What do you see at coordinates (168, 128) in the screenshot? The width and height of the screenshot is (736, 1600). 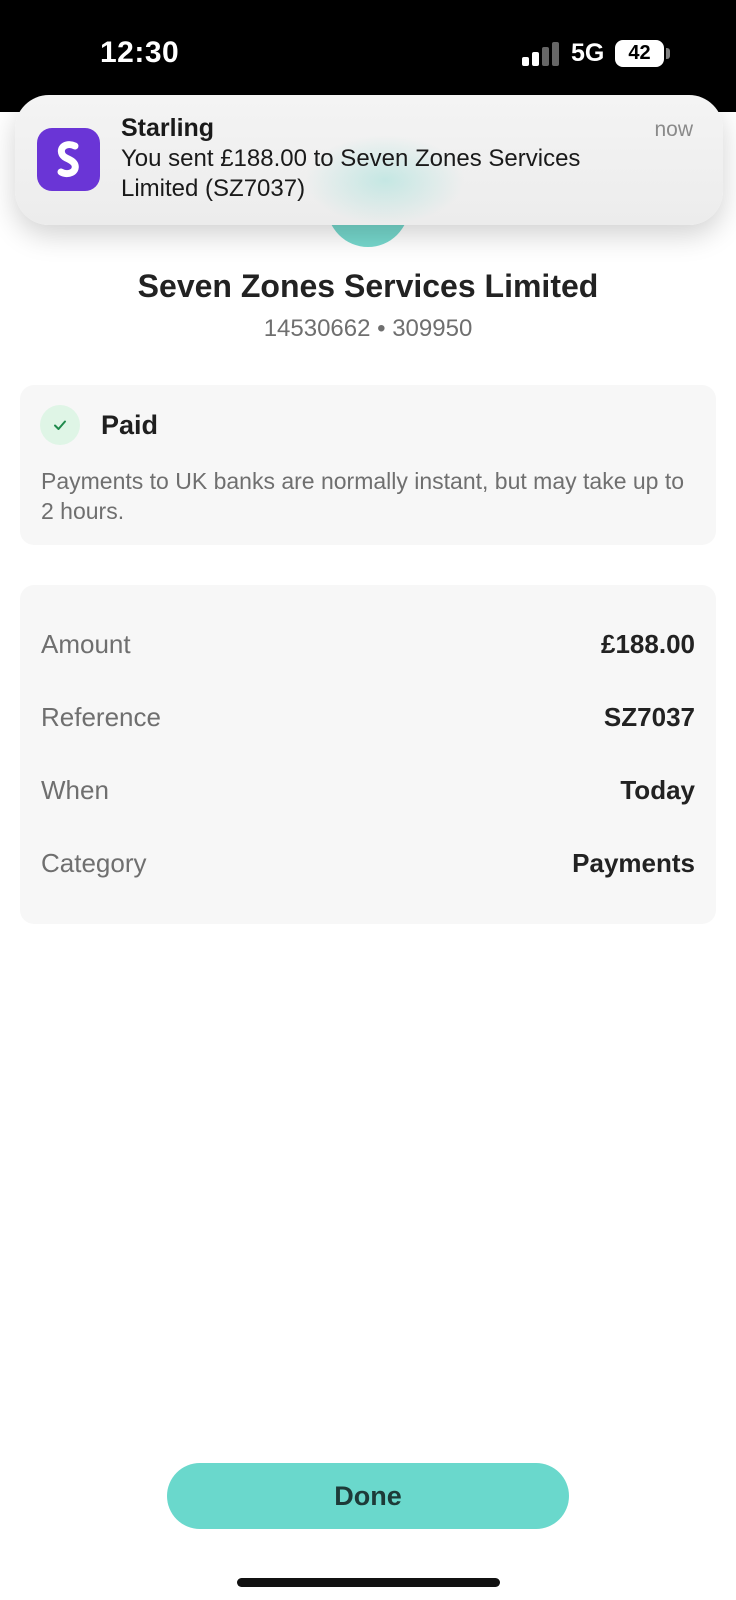 I see `notification-app-name: Starling` at bounding box center [168, 128].